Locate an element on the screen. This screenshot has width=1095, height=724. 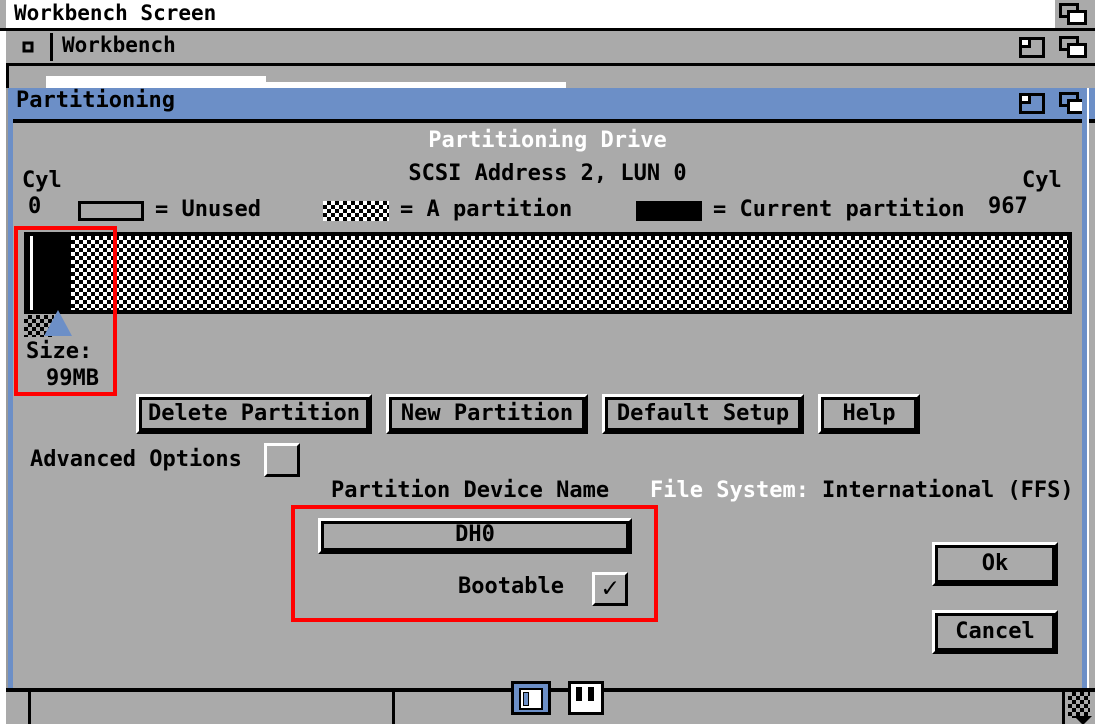
workbench-depth-gadget is located at coordinates (1075, 47).